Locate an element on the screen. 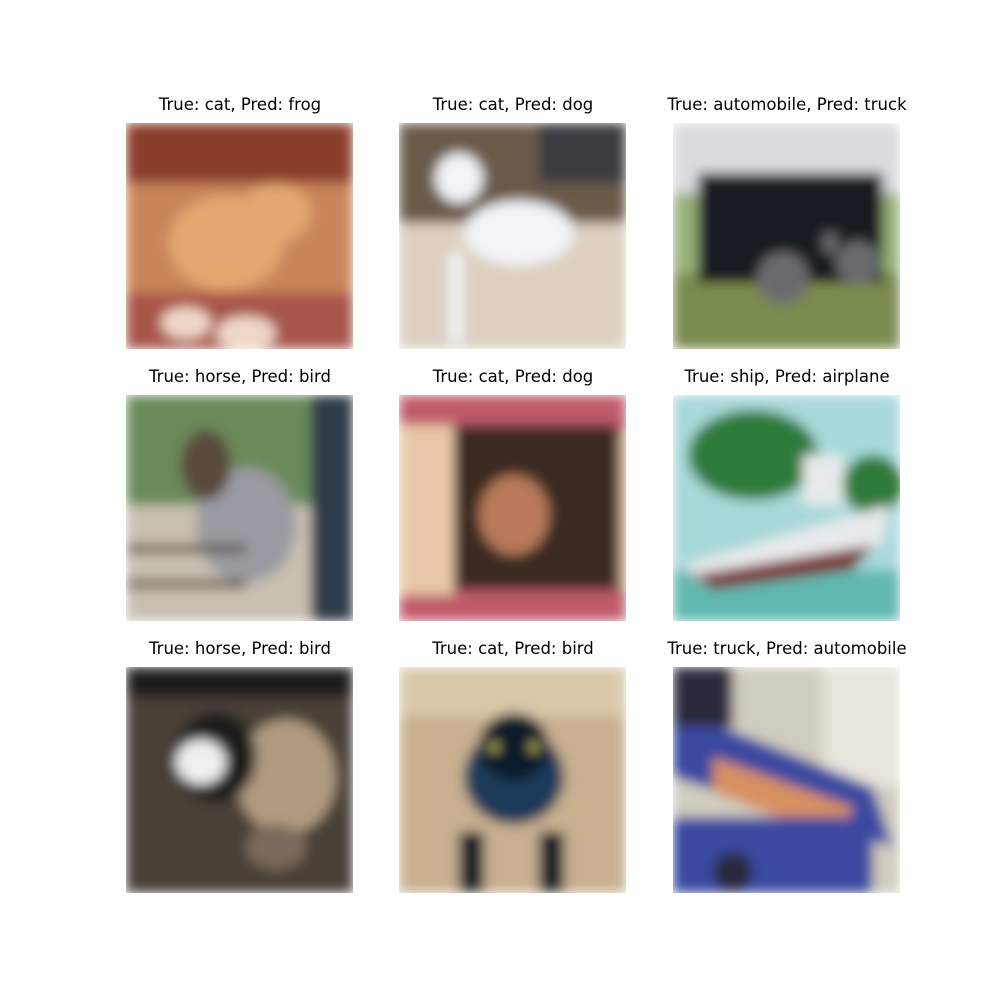  panel-4: True: horse, Pred: bird is located at coordinates (240, 495).